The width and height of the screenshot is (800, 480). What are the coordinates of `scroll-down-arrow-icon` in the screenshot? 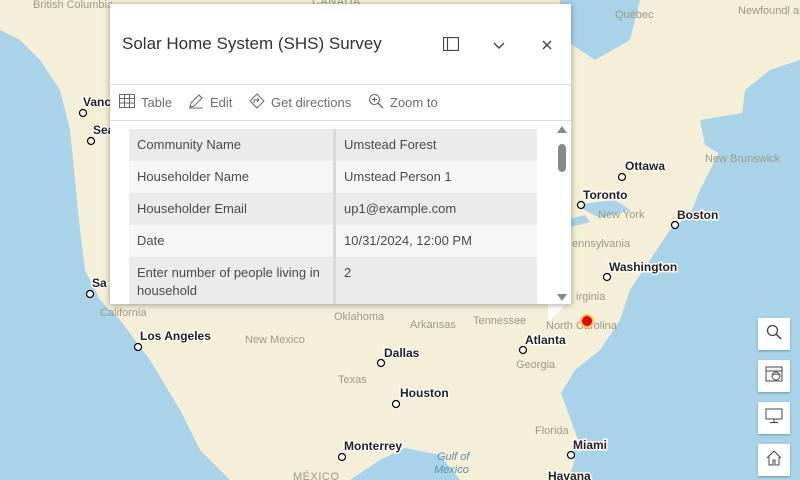 It's located at (562, 297).